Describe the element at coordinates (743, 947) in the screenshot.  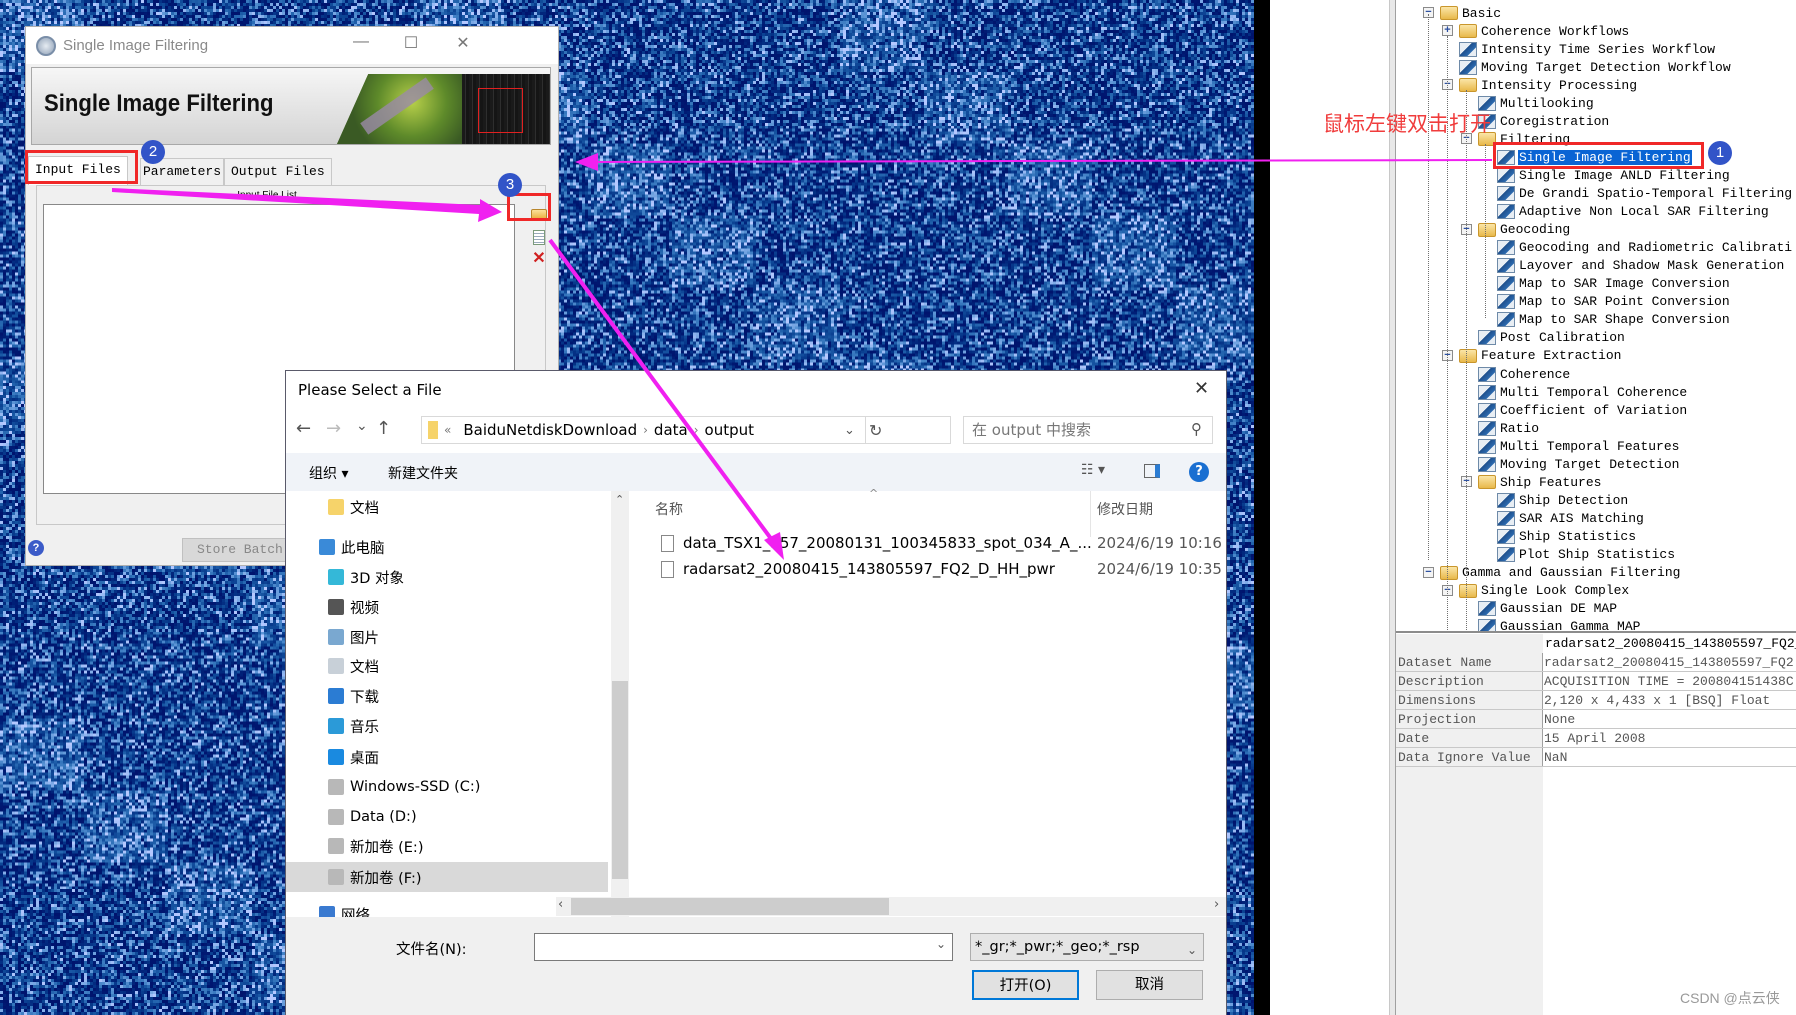
I see `filename-input: ⌄` at that location.